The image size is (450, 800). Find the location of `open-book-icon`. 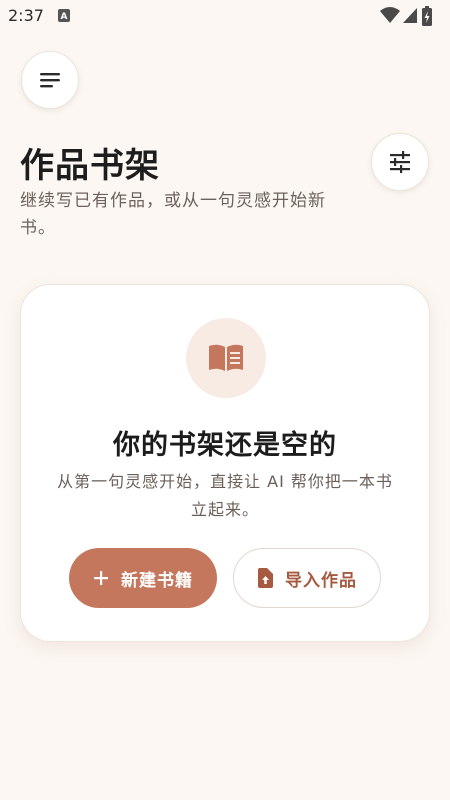

open-book-icon is located at coordinates (226, 357).